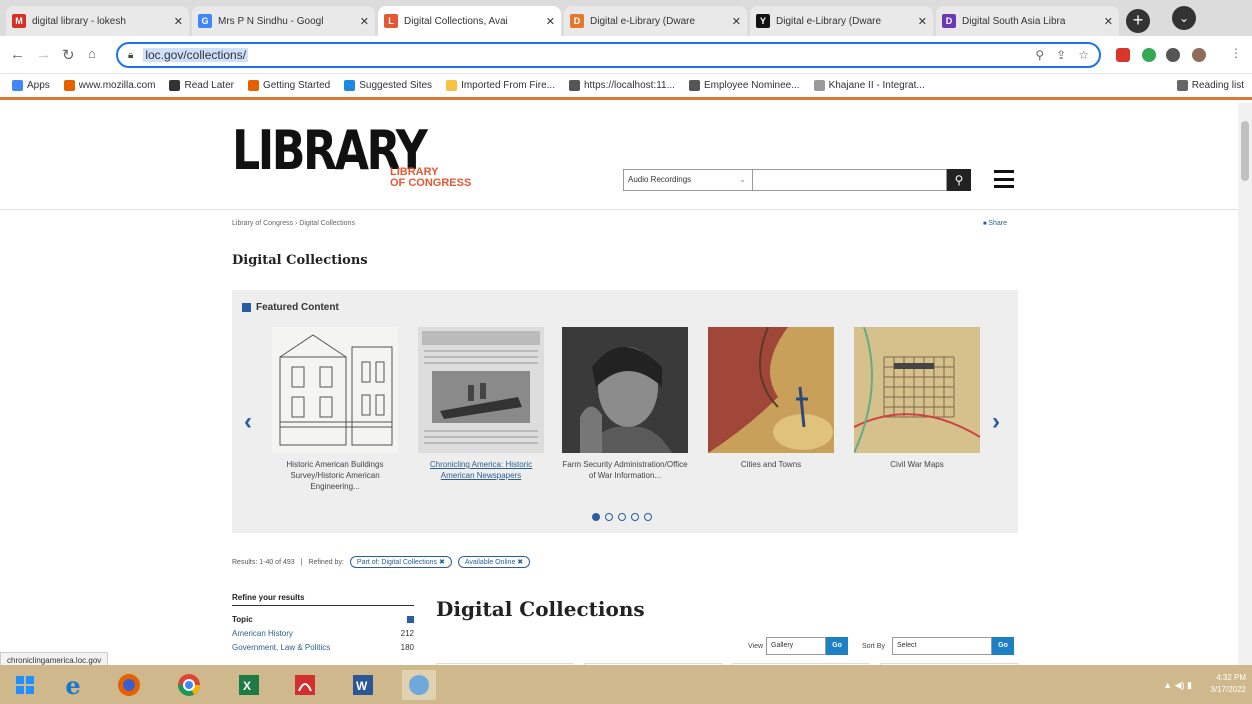 The width and height of the screenshot is (1252, 704). I want to click on bookmark-item: Apps, so click(31, 85).